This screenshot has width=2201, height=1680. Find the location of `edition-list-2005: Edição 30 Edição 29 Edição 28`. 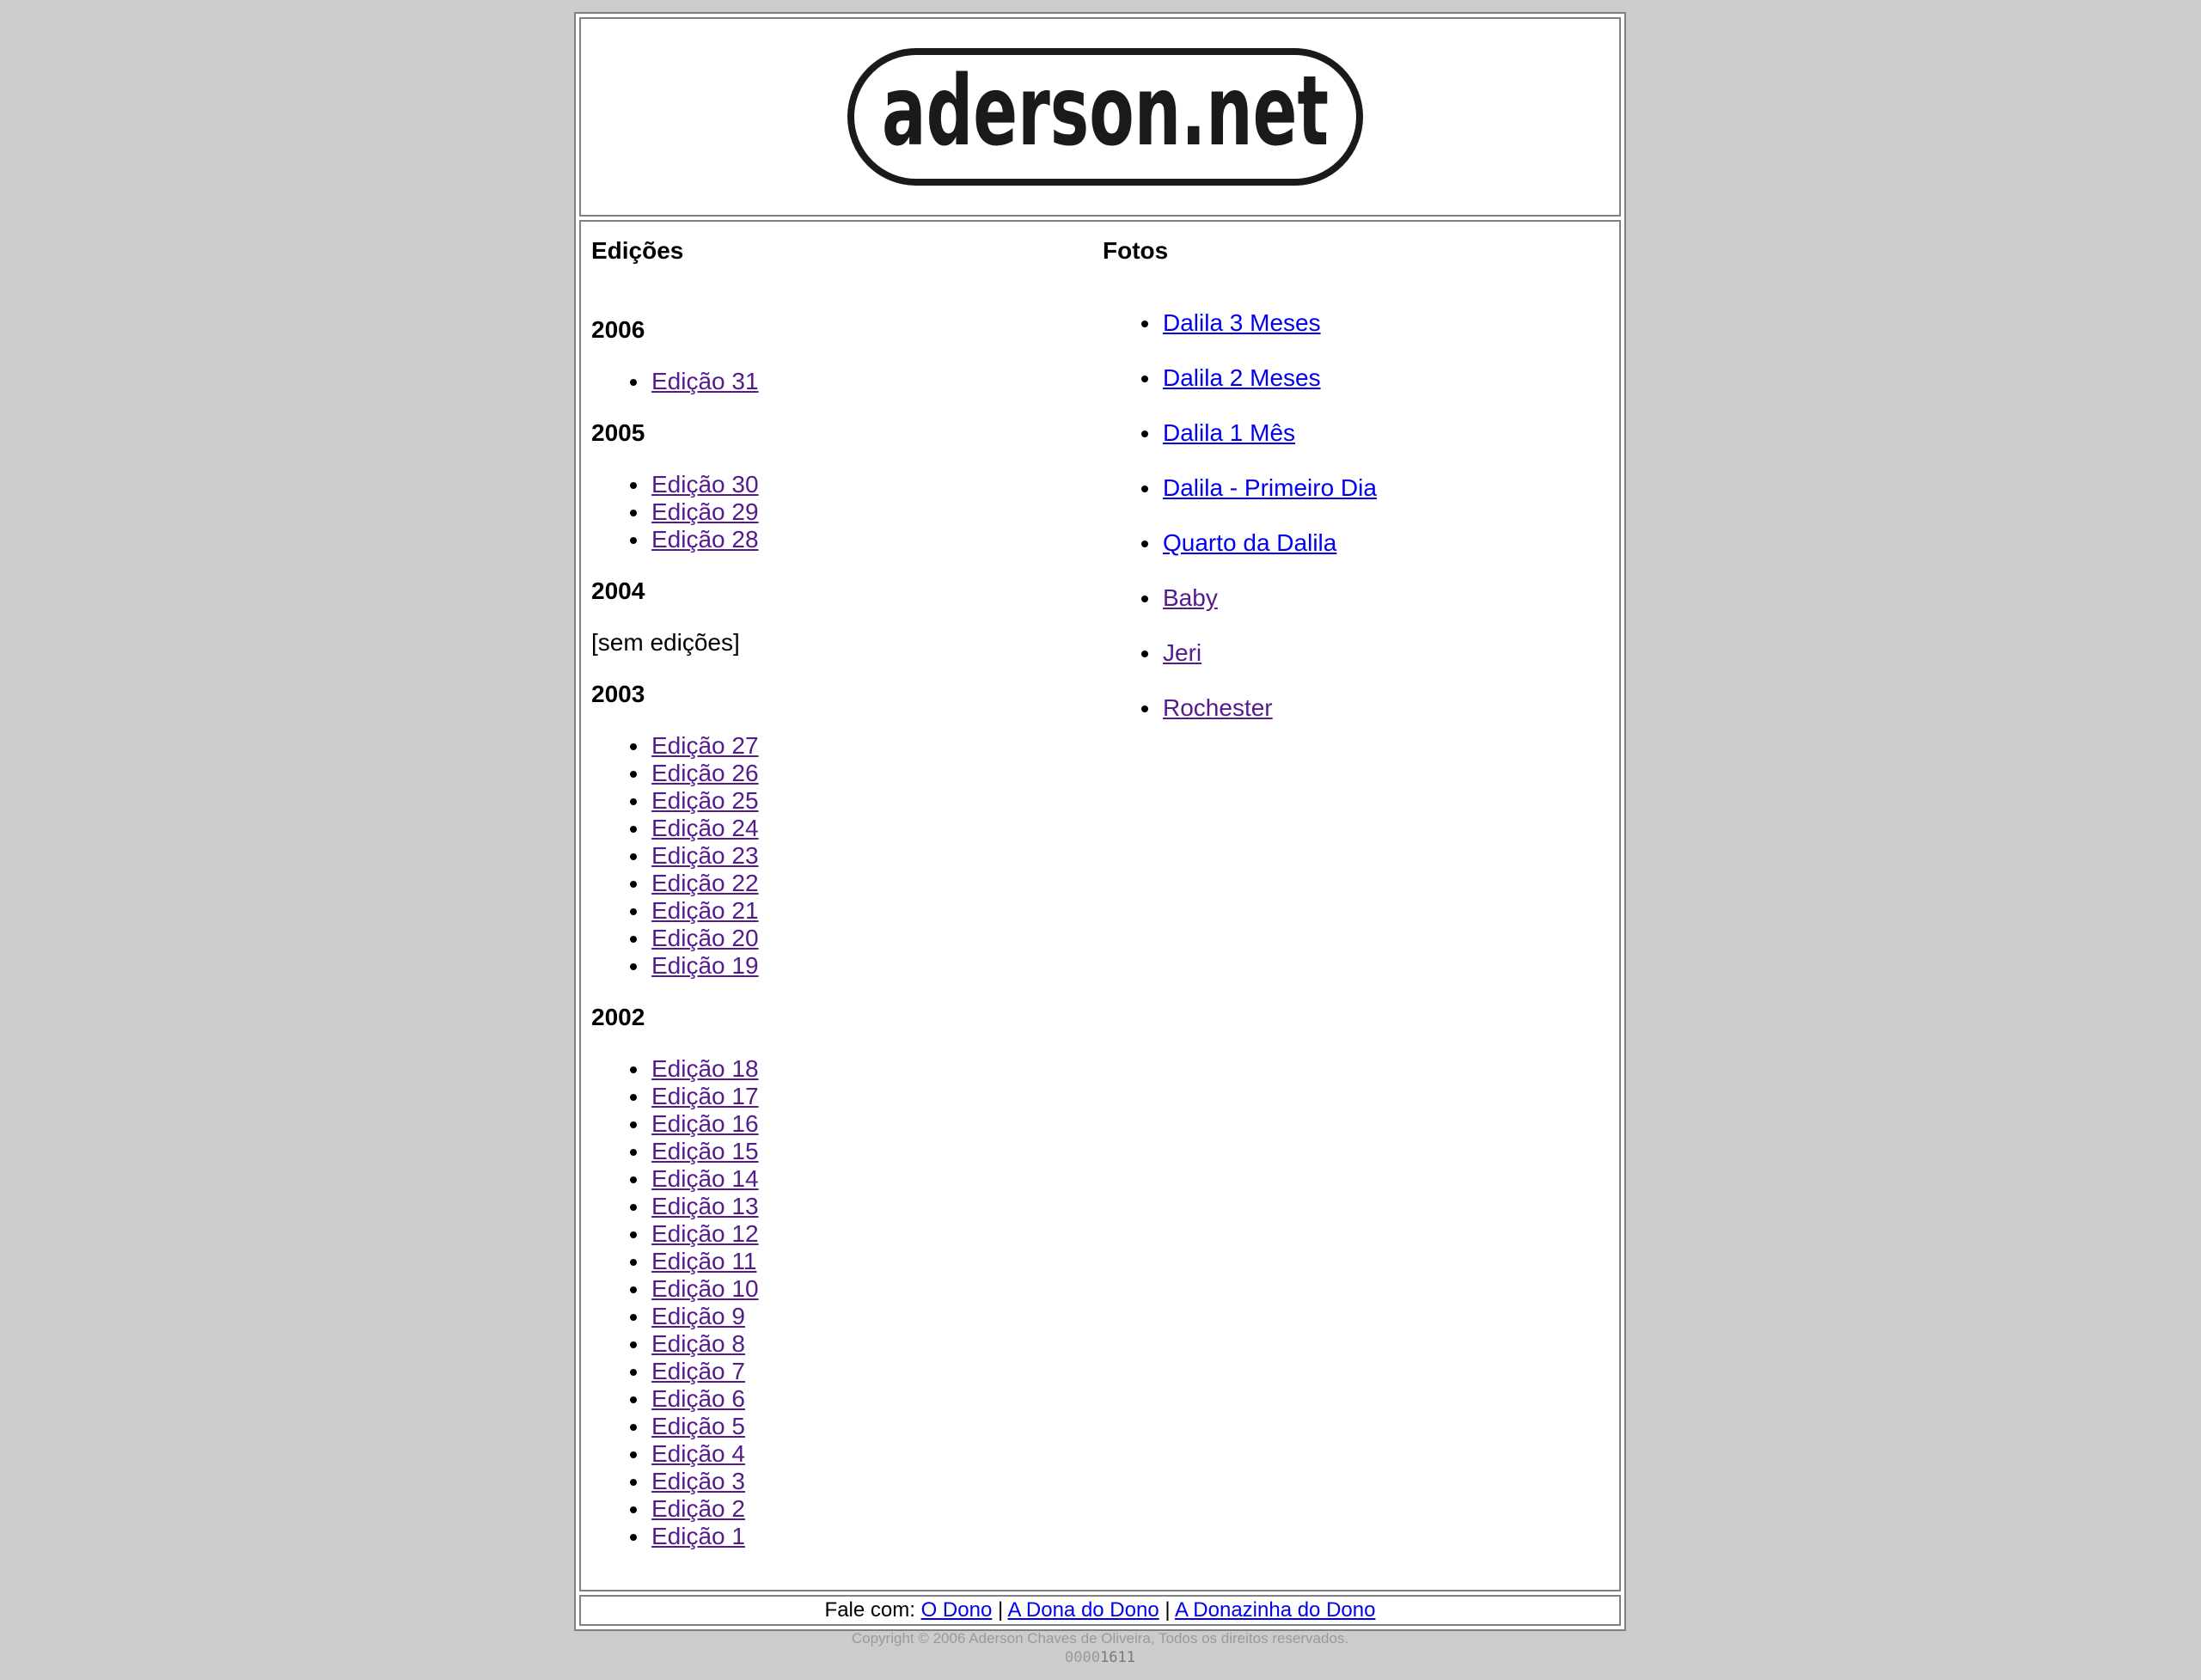

edition-list-2005: Edição 30 Edição 29 Edição 28 is located at coordinates (832, 512).